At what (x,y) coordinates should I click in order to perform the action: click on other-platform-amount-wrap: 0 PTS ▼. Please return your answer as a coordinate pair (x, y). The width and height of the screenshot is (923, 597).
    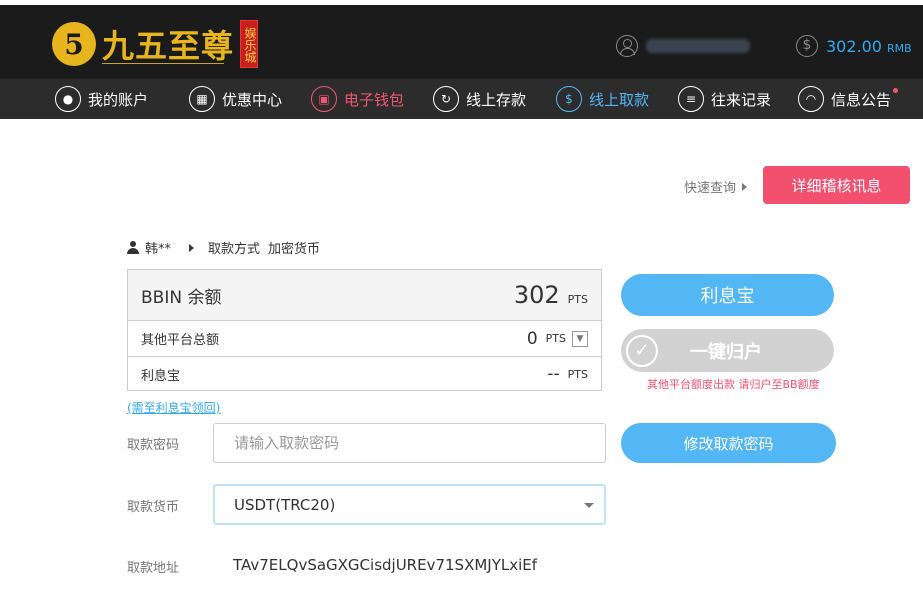
    Looking at the image, I should click on (557, 339).